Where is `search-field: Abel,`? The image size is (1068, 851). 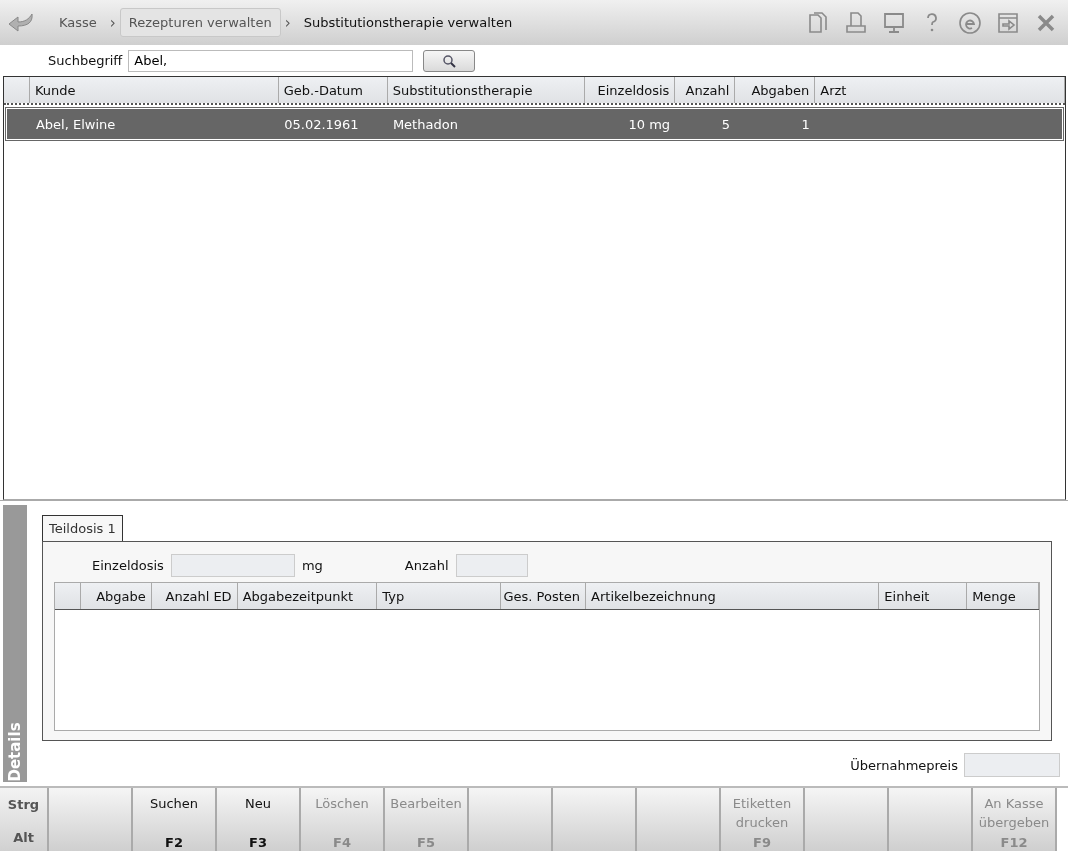
search-field: Abel, is located at coordinates (271, 60).